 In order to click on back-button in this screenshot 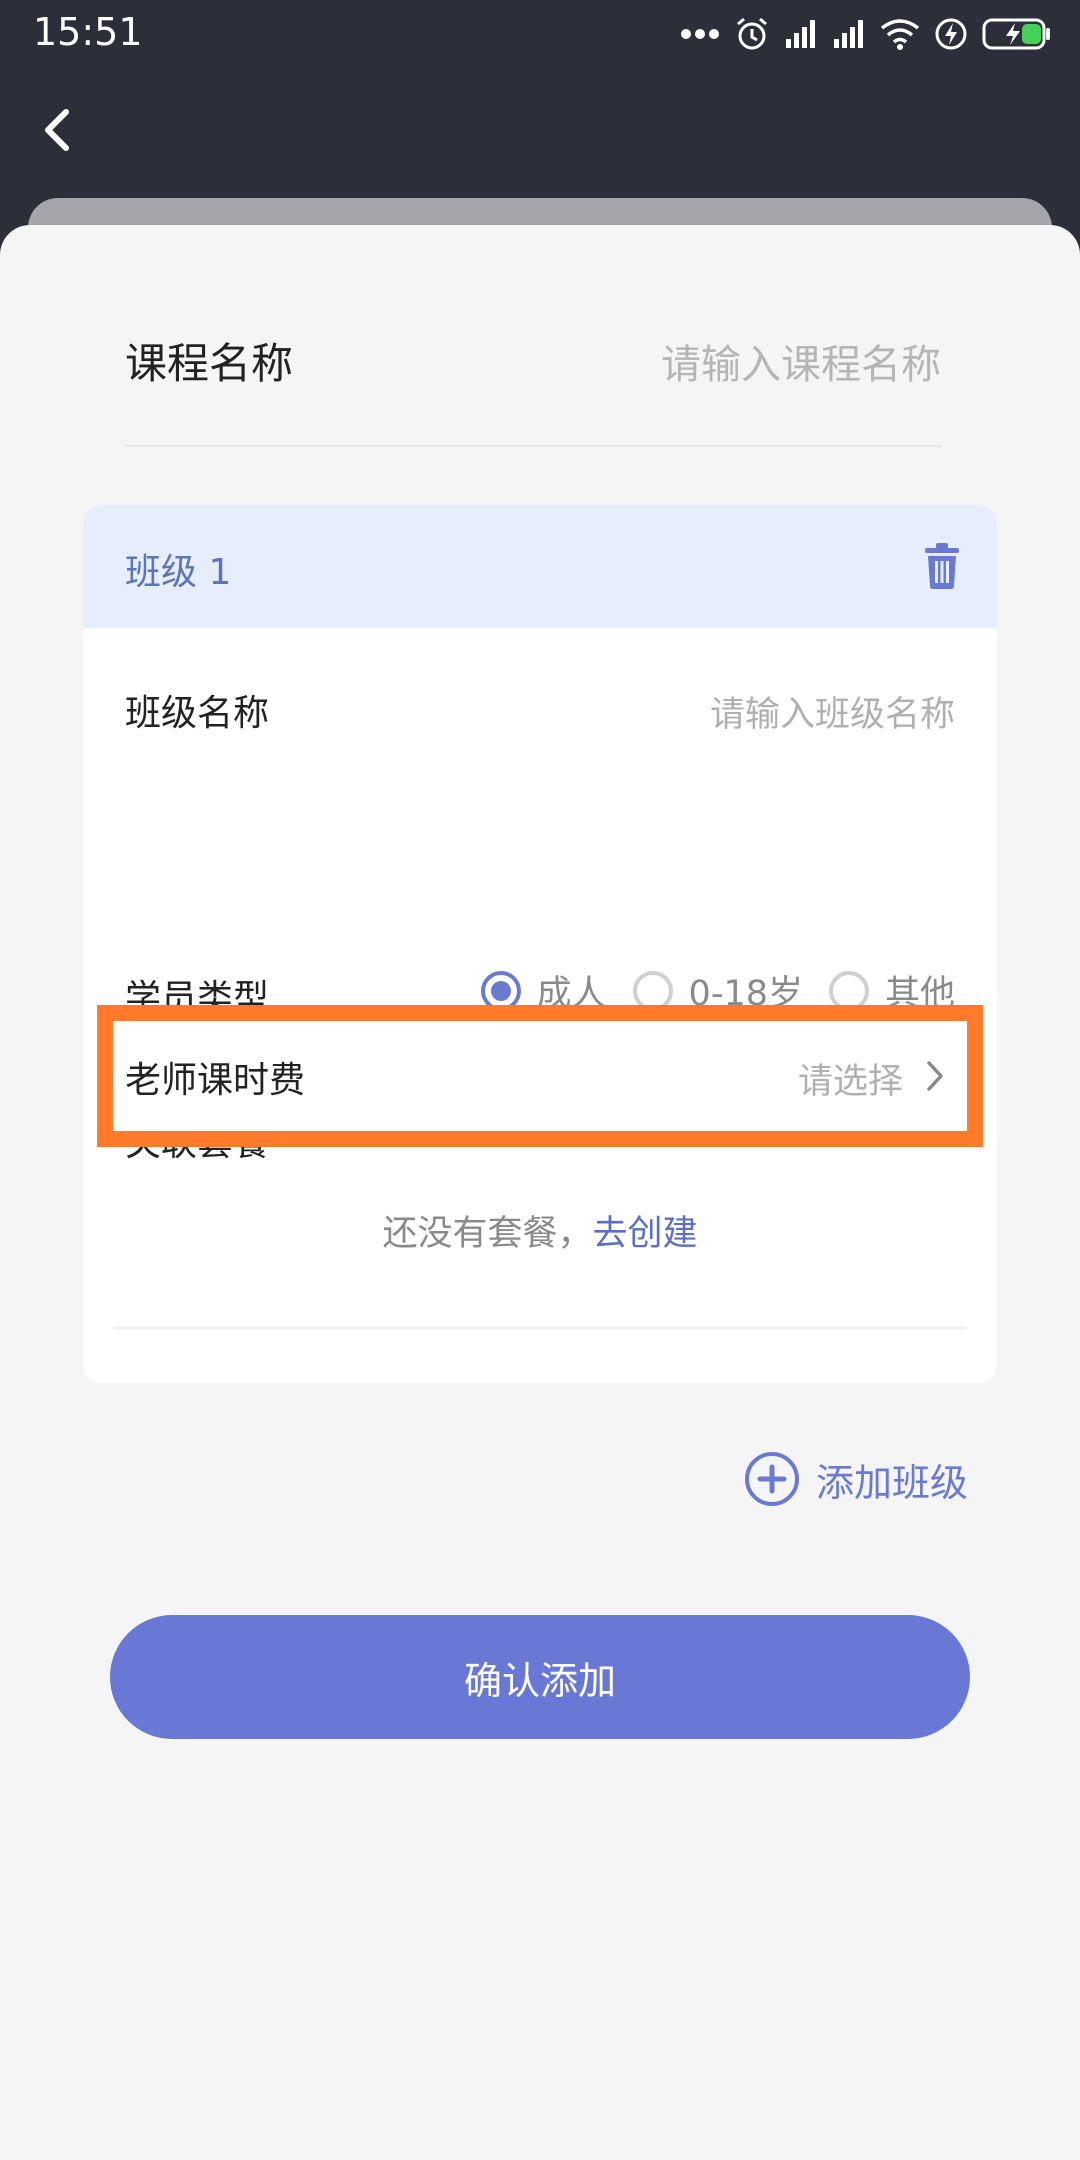, I will do `click(58, 130)`.